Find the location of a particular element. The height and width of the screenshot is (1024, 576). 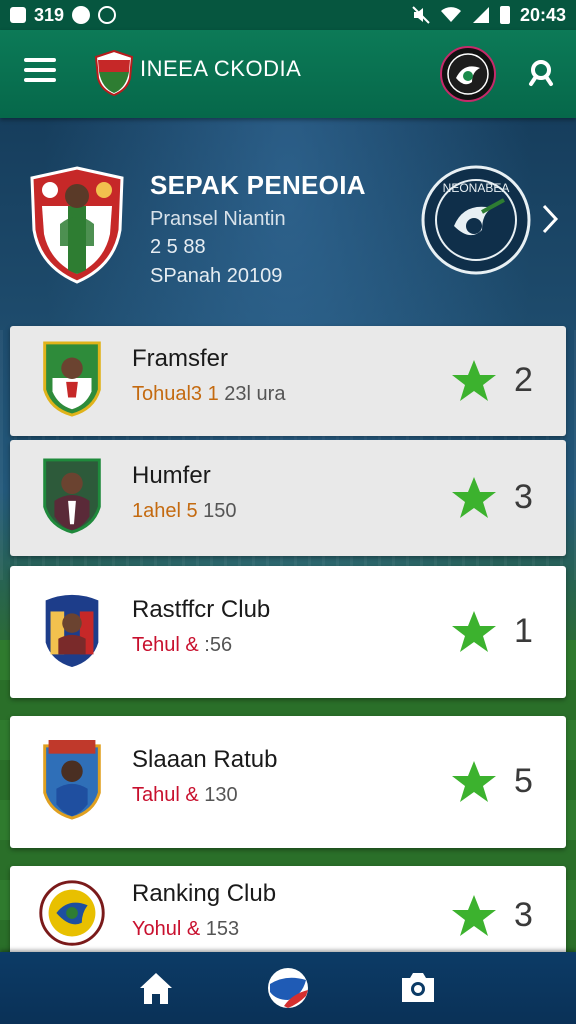

club-meta: Yohul & 153 is located at coordinates (185, 929).